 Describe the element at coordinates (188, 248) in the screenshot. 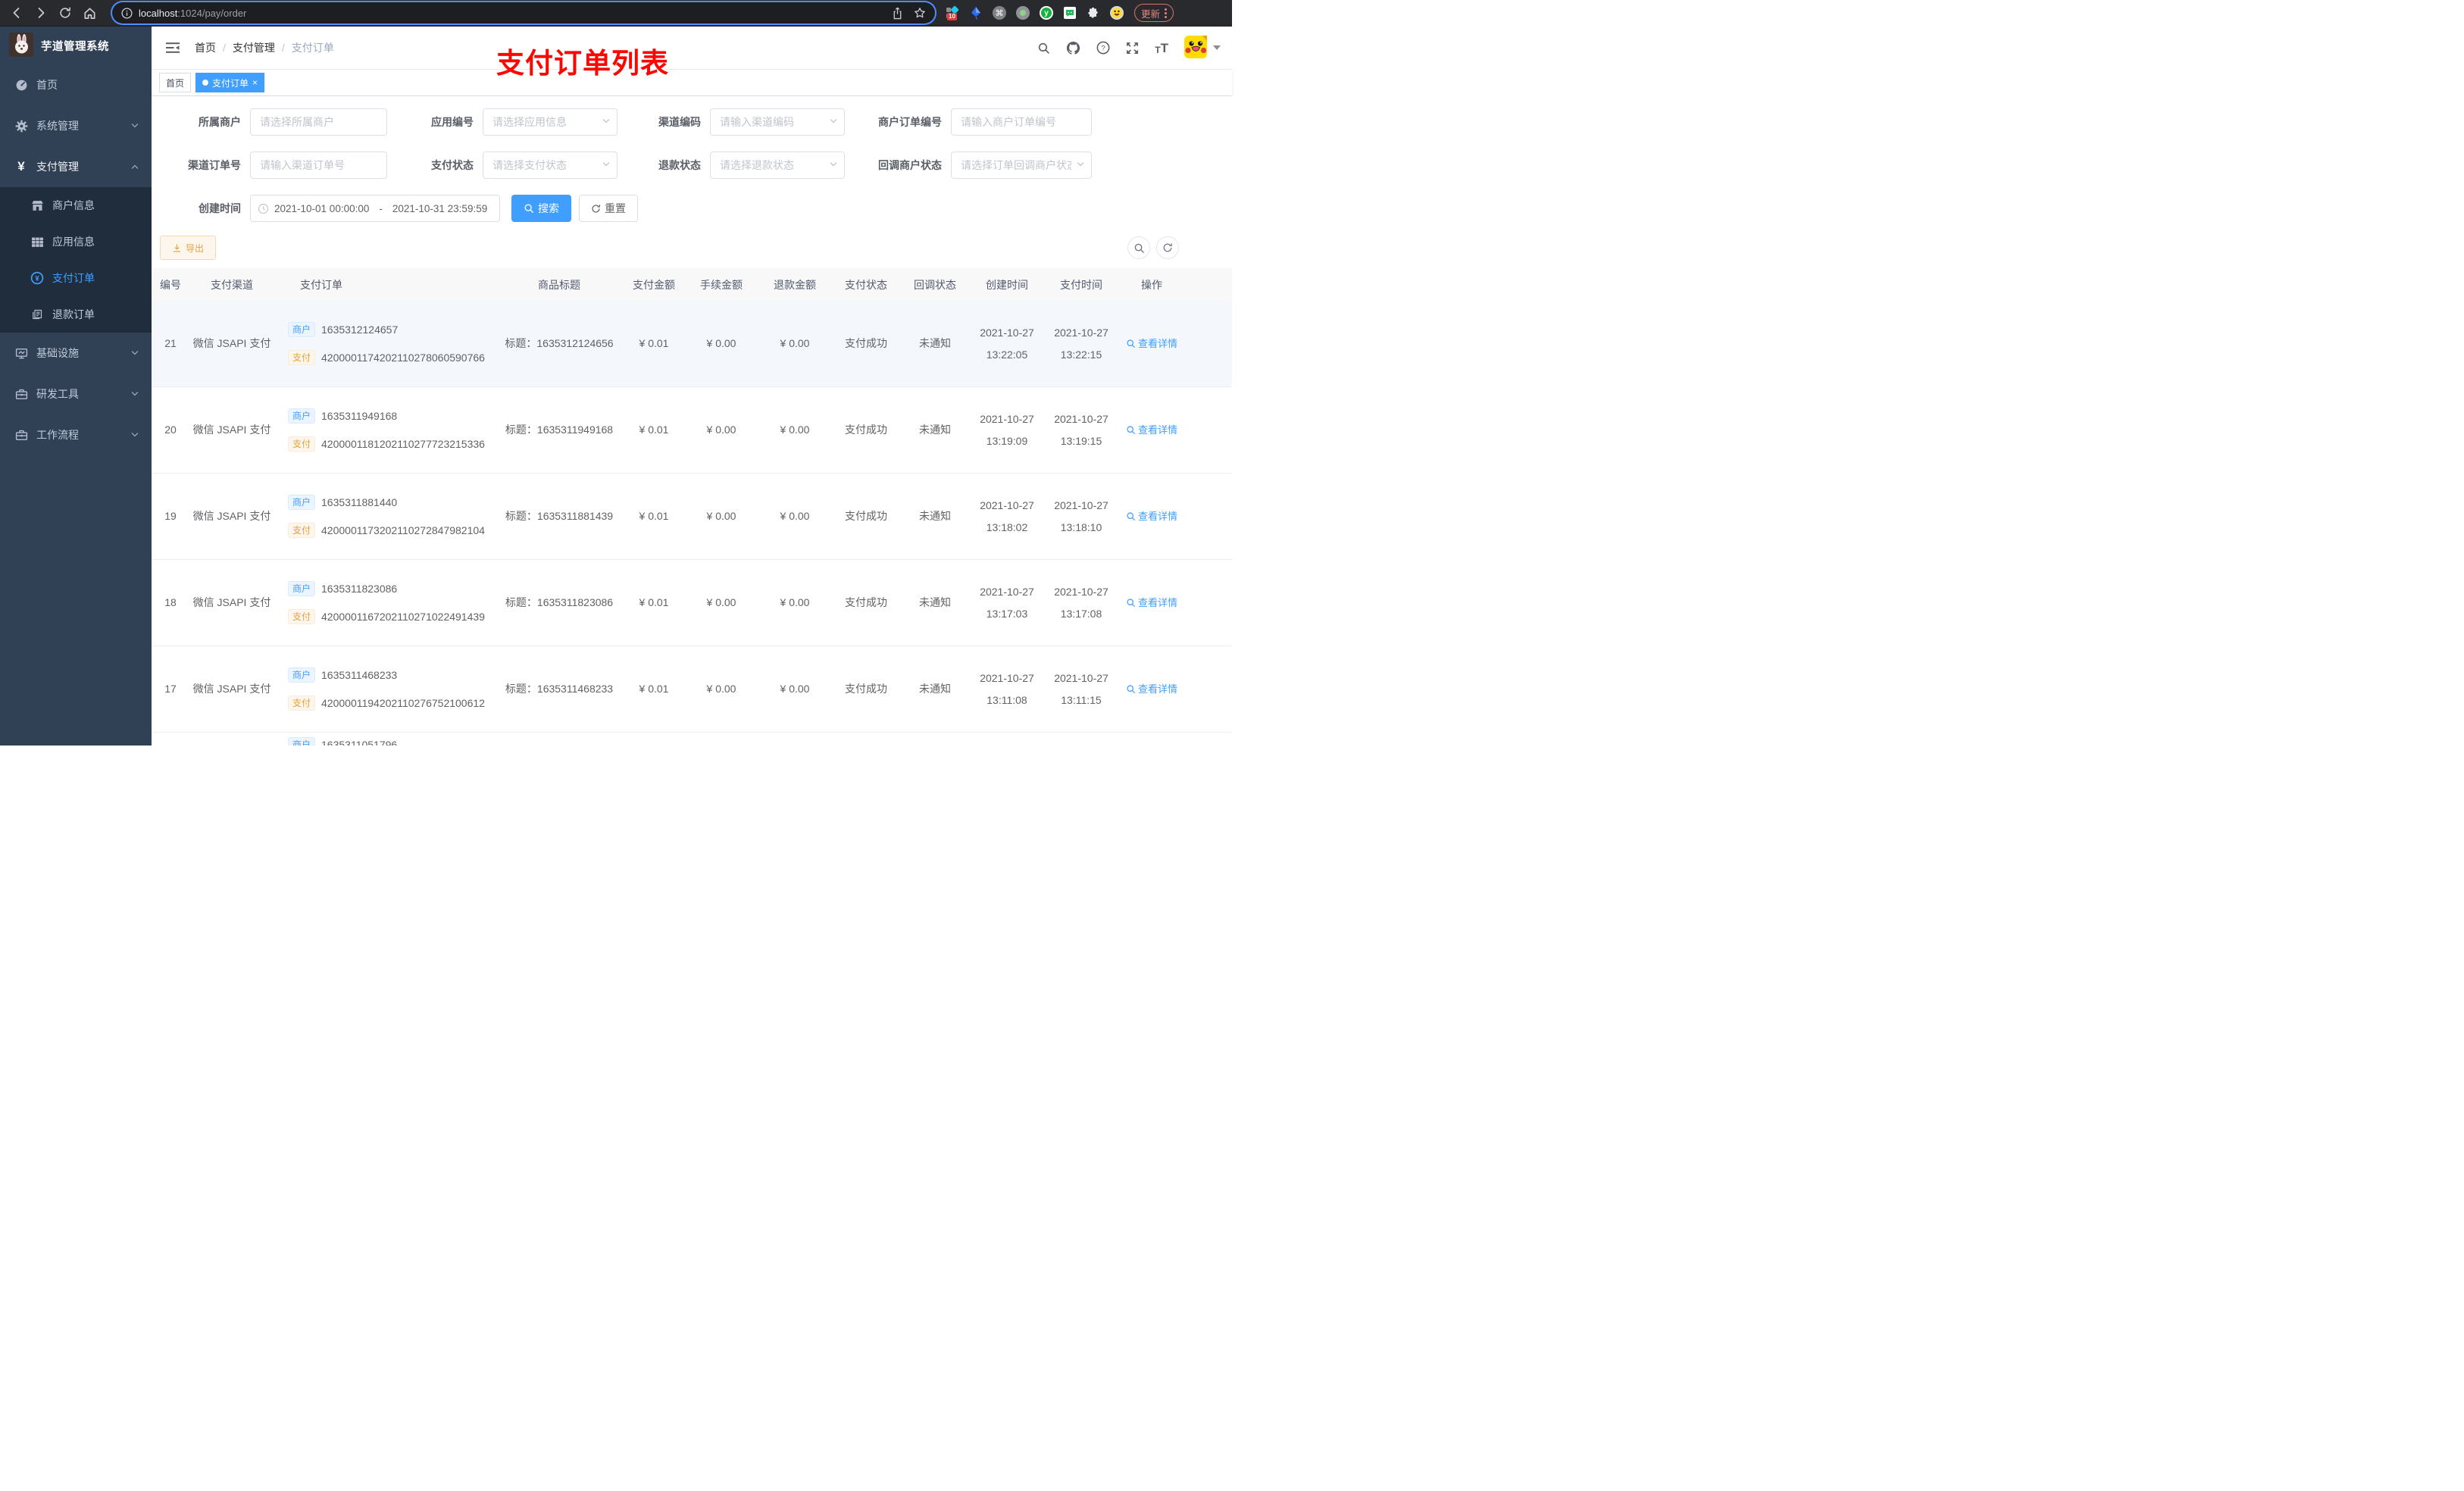

I see `export-button: 导出` at that location.